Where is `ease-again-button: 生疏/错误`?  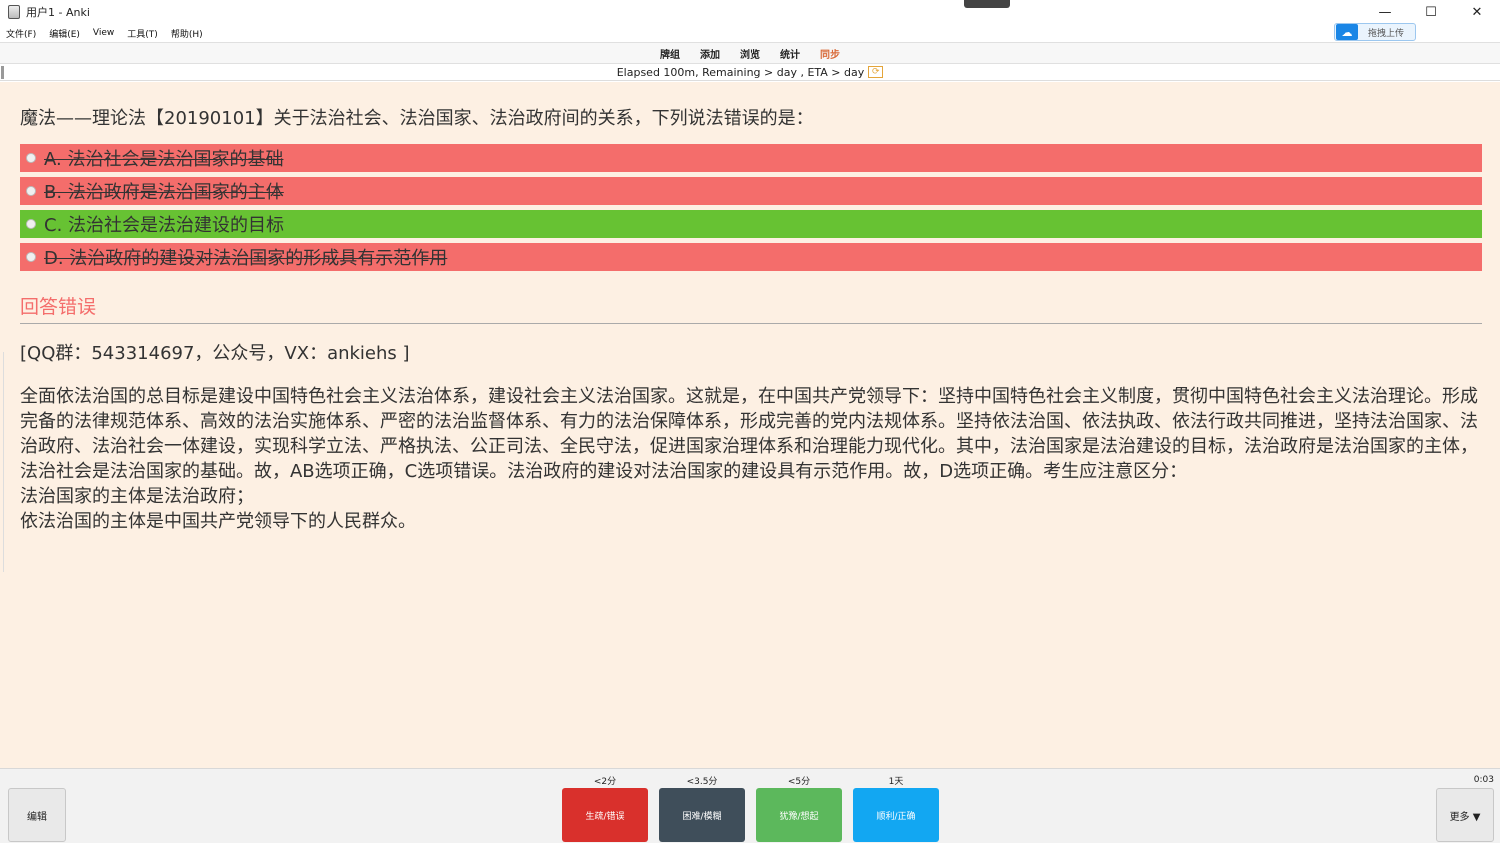 ease-again-button: 生疏/错误 is located at coordinates (605, 815).